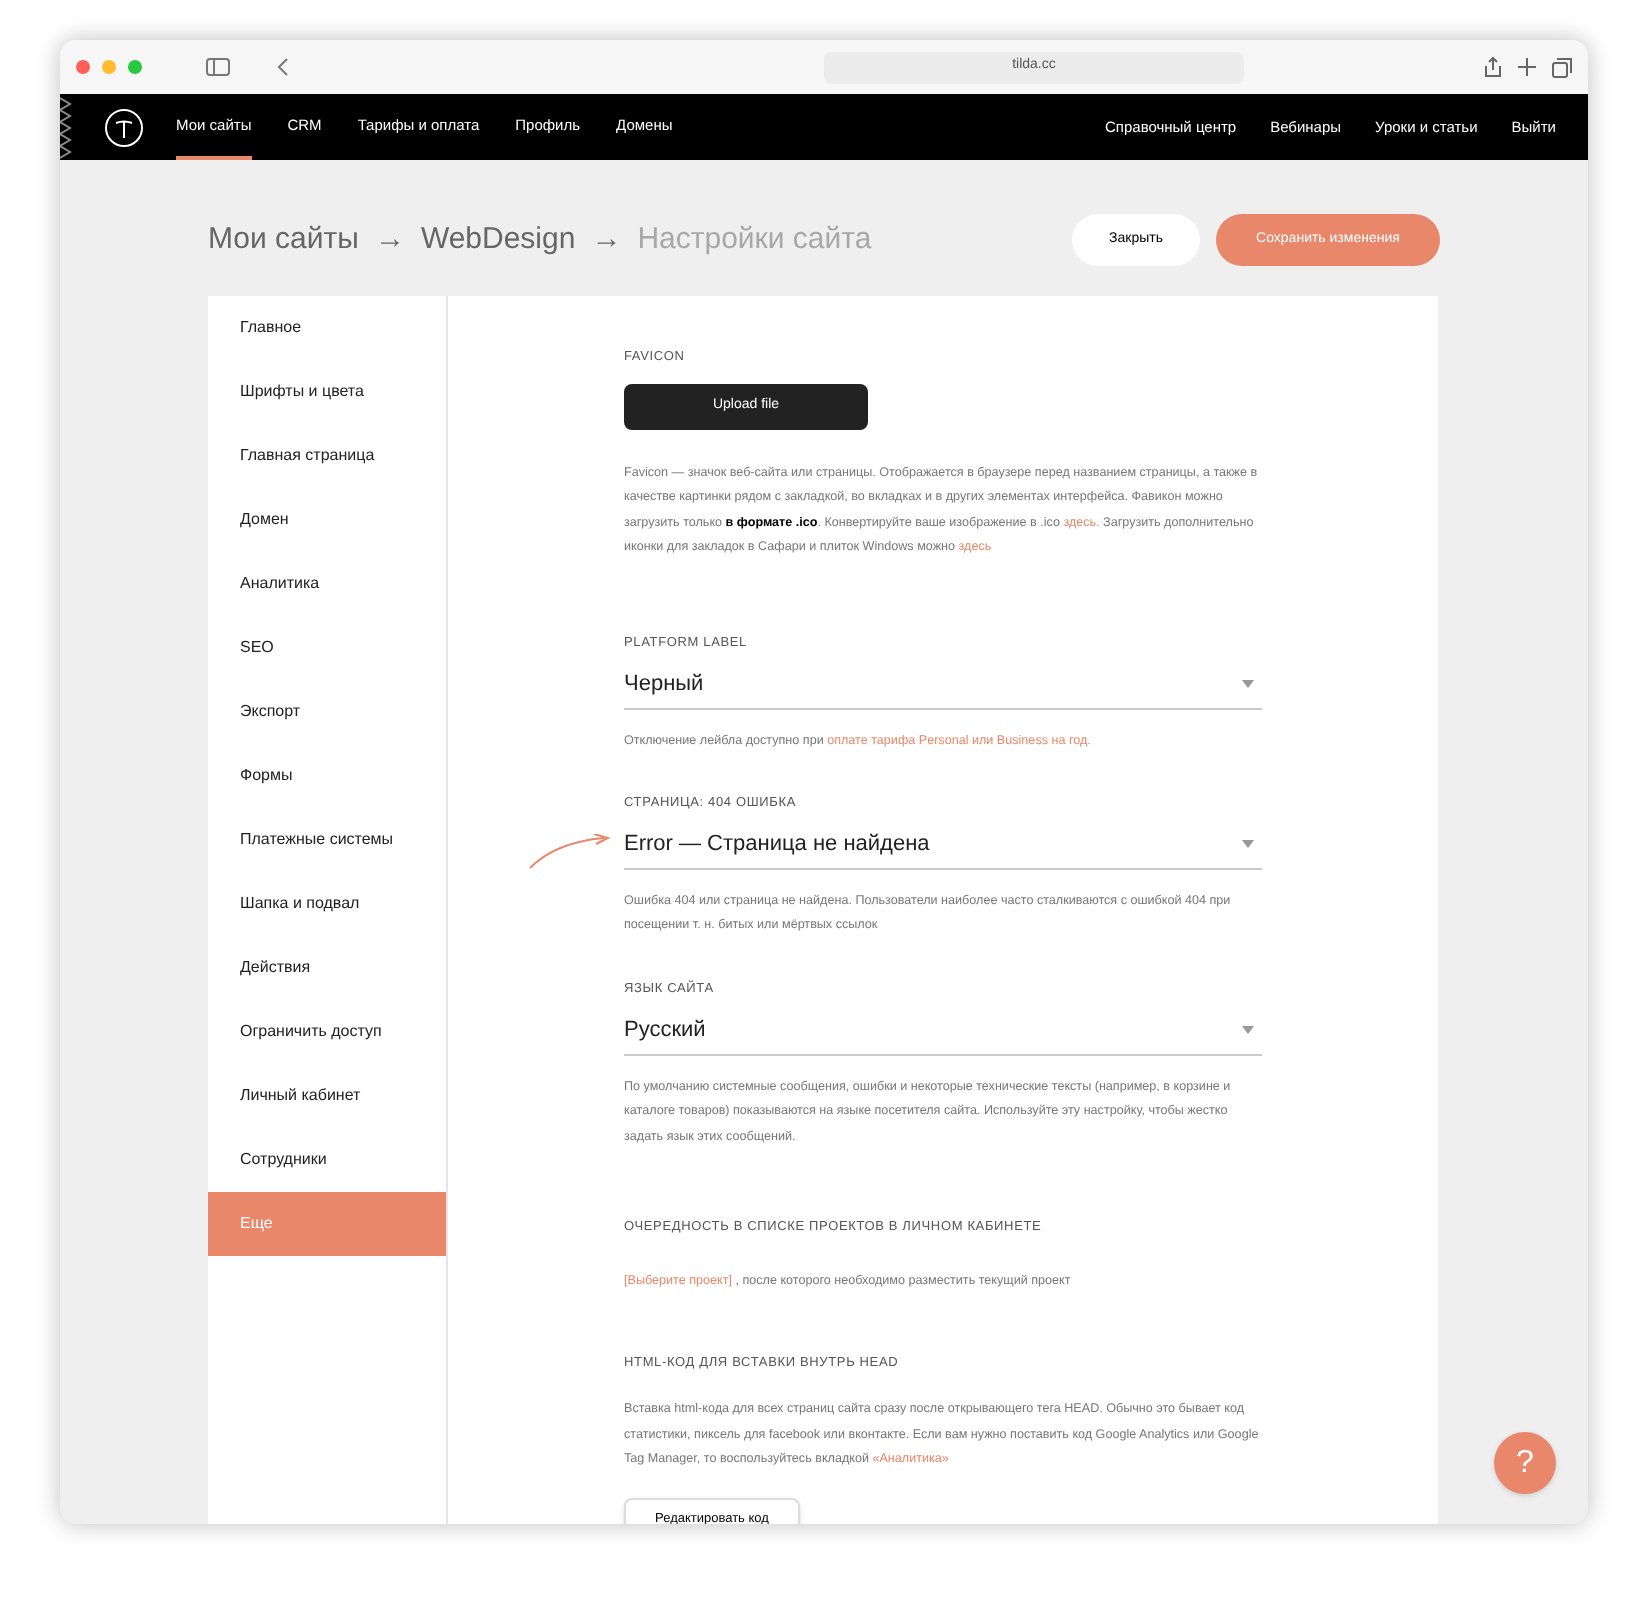  I want to click on arrow-icon, so click(570, 852).